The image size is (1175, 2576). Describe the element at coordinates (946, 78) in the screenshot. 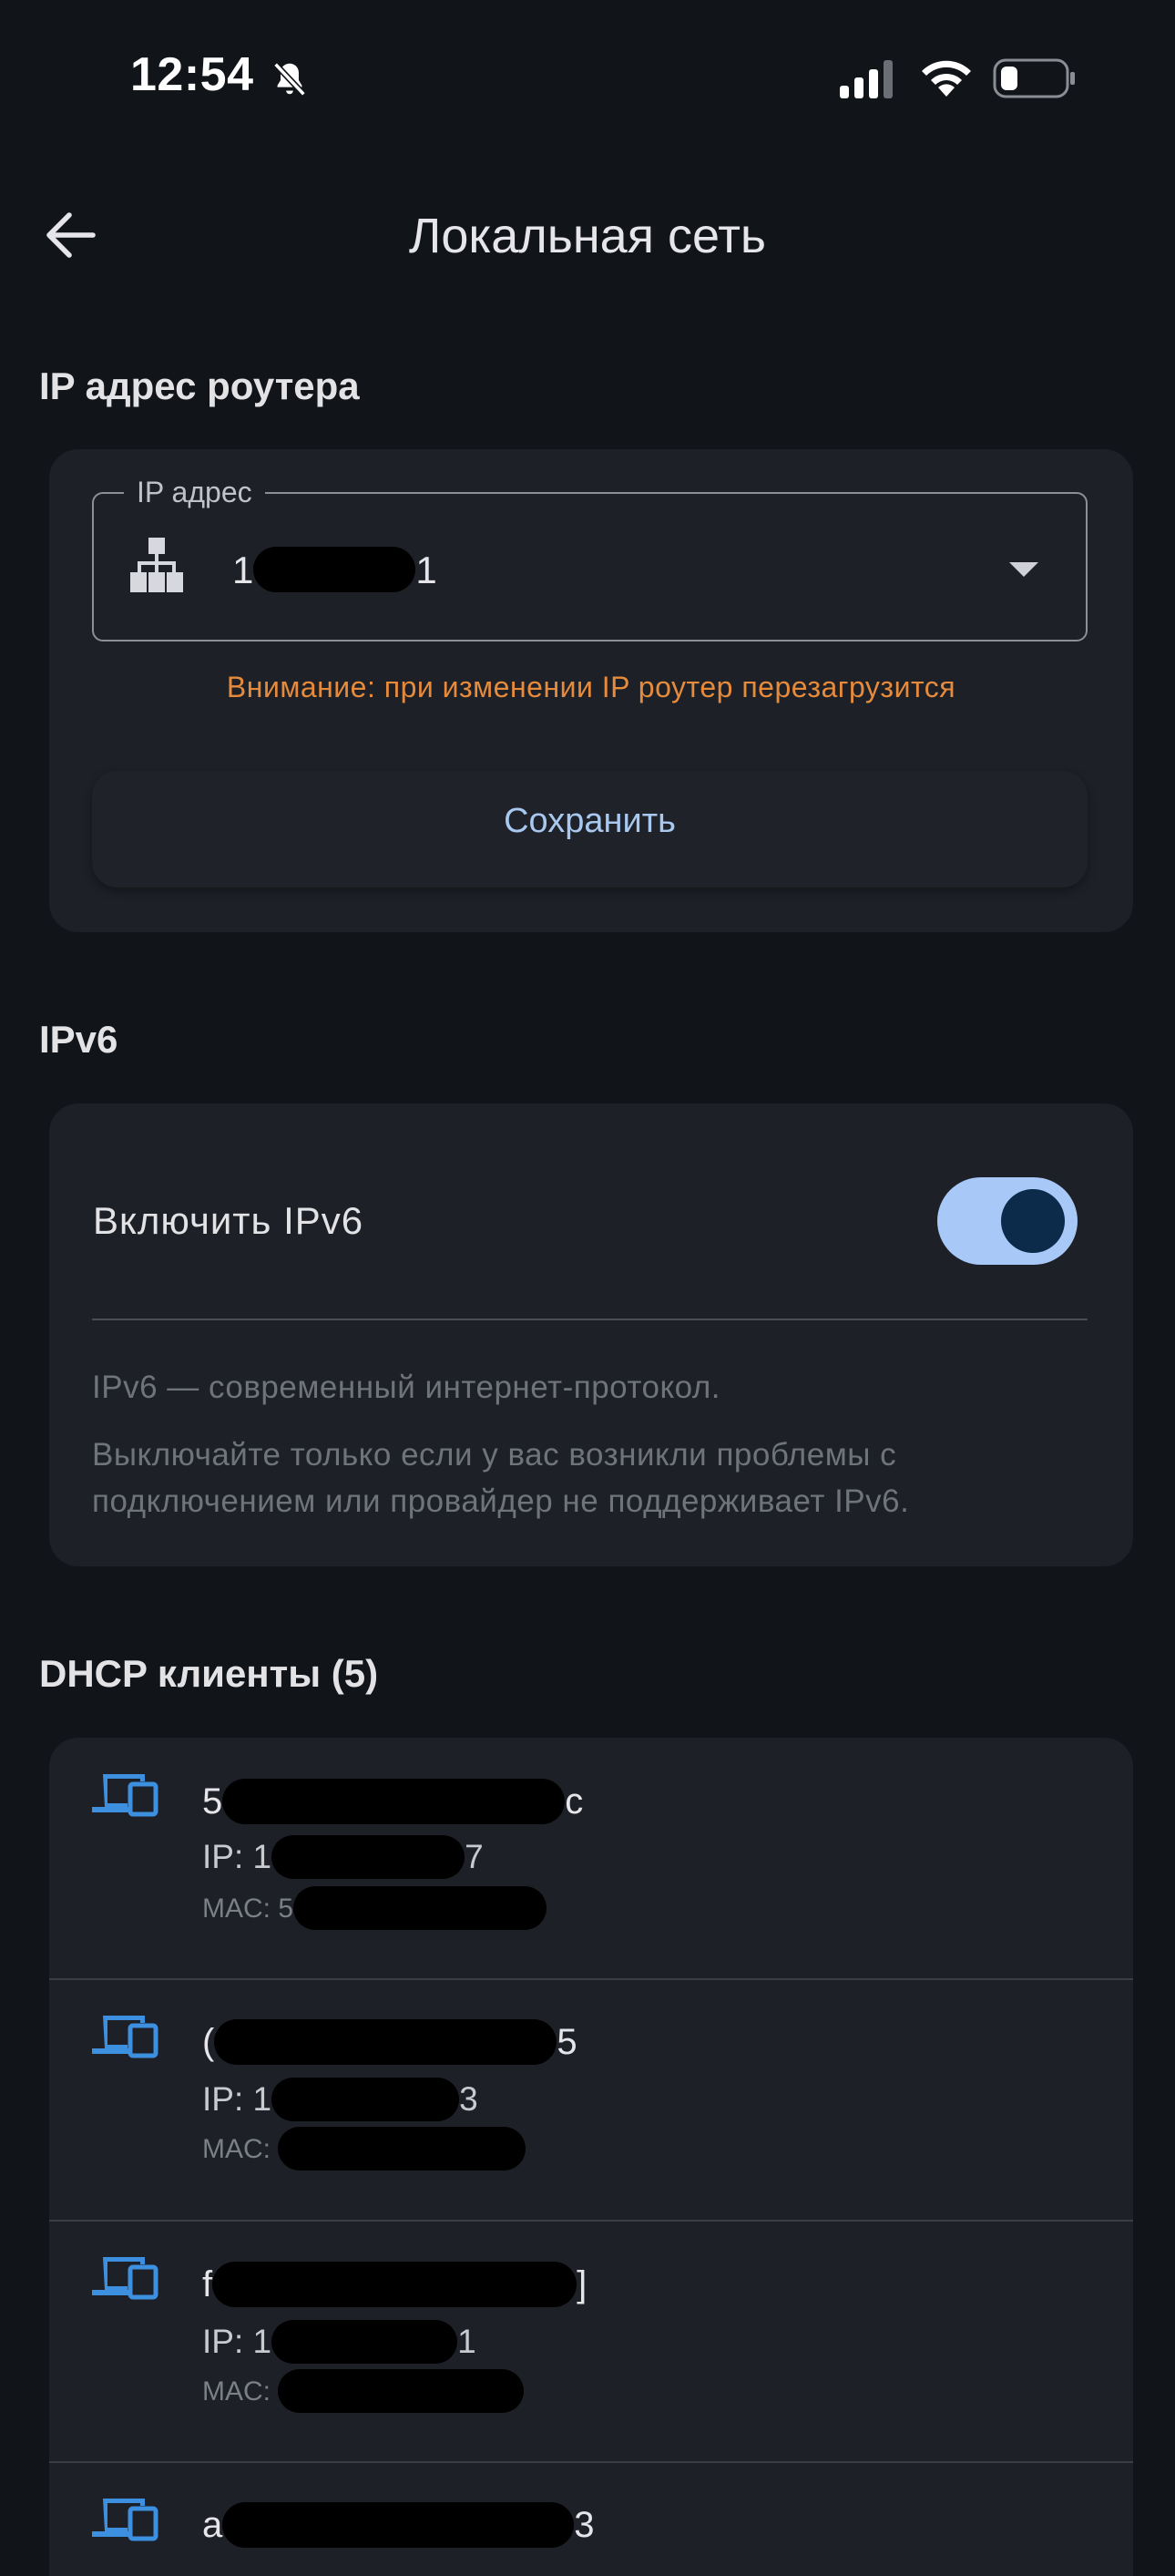

I see `wifi-icon` at that location.